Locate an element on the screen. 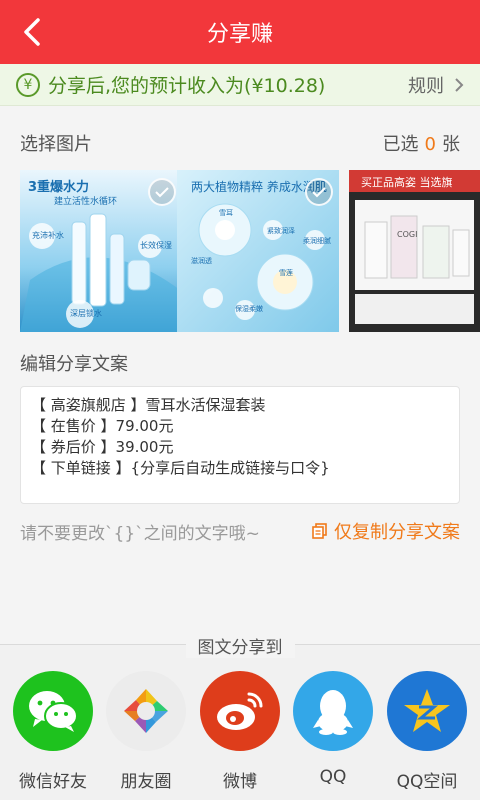  share-moments: 朋友圈 is located at coordinates (146, 734).